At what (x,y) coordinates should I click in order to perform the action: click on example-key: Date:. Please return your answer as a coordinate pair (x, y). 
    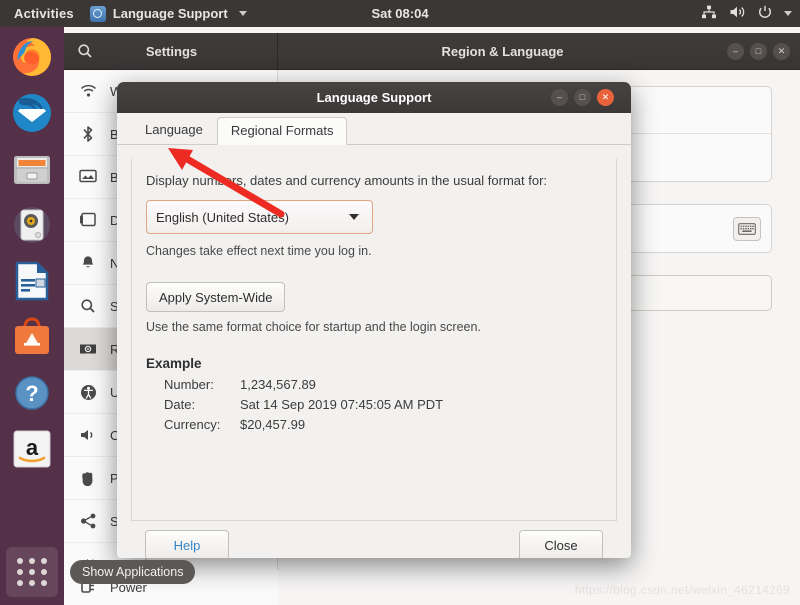
    Looking at the image, I should click on (180, 404).